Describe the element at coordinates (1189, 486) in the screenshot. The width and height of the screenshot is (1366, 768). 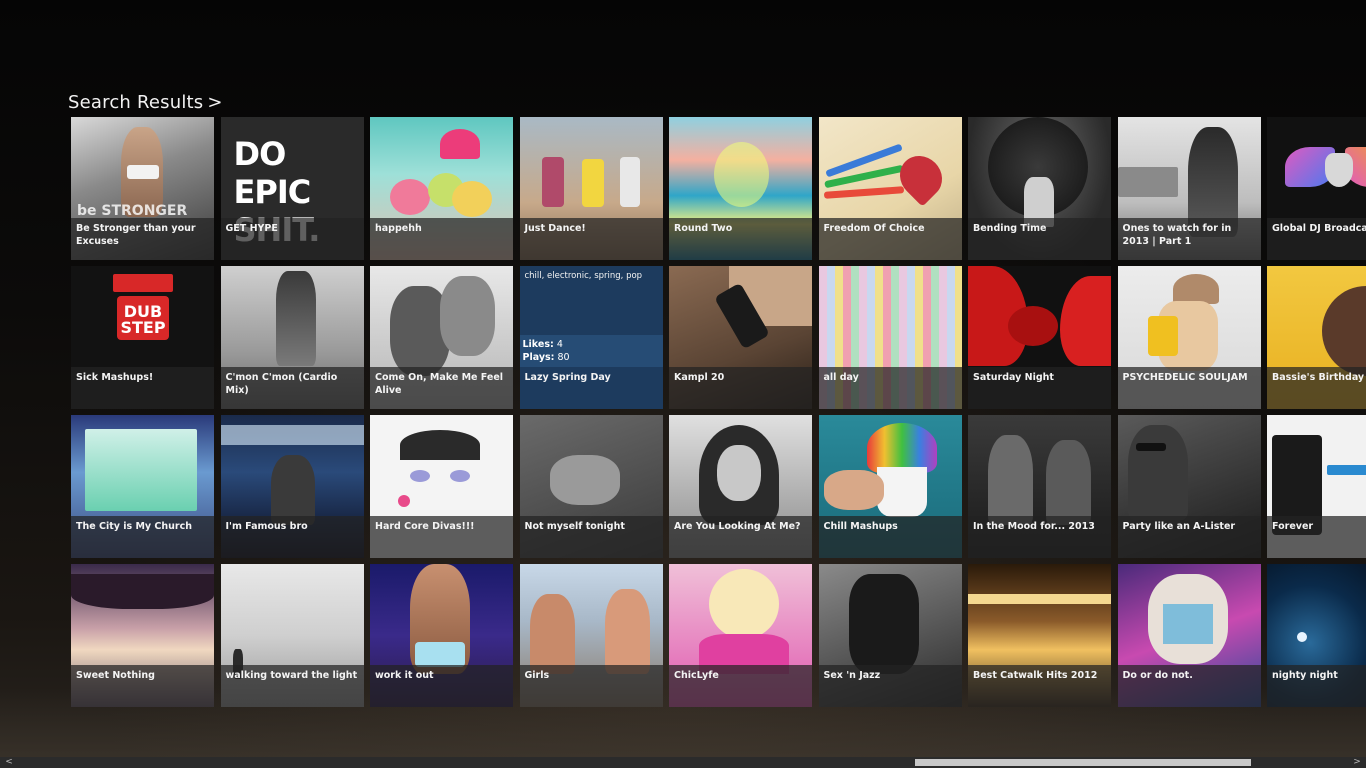
I see `playlist-tile: Party like an A-Lister` at that location.